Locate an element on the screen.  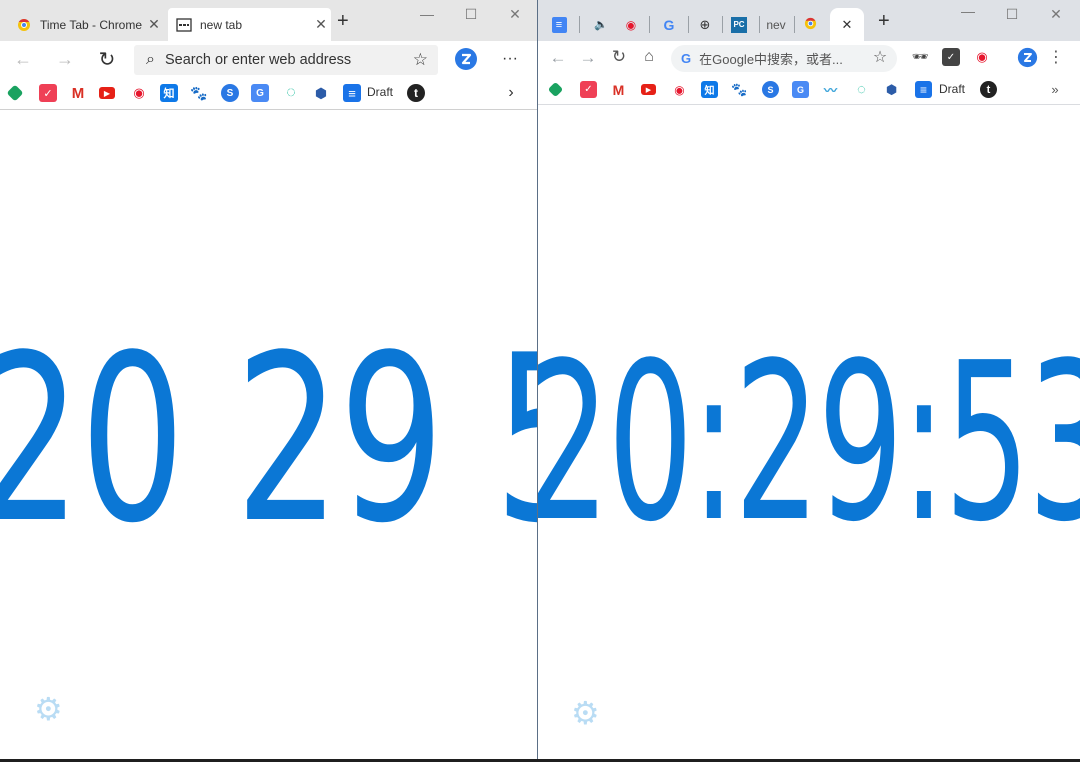
edge-tab-time-tab: Time Tab - Chrome ✕ is located at coordinates (86, 24).